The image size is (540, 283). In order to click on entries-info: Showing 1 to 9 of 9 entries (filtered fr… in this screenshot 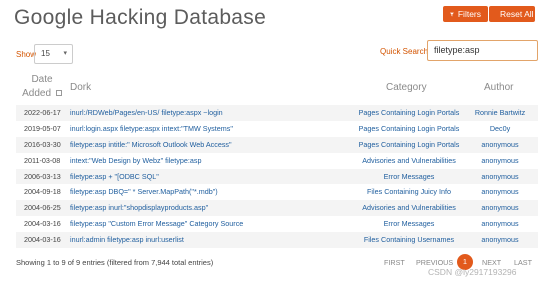, I will do `click(115, 262)`.